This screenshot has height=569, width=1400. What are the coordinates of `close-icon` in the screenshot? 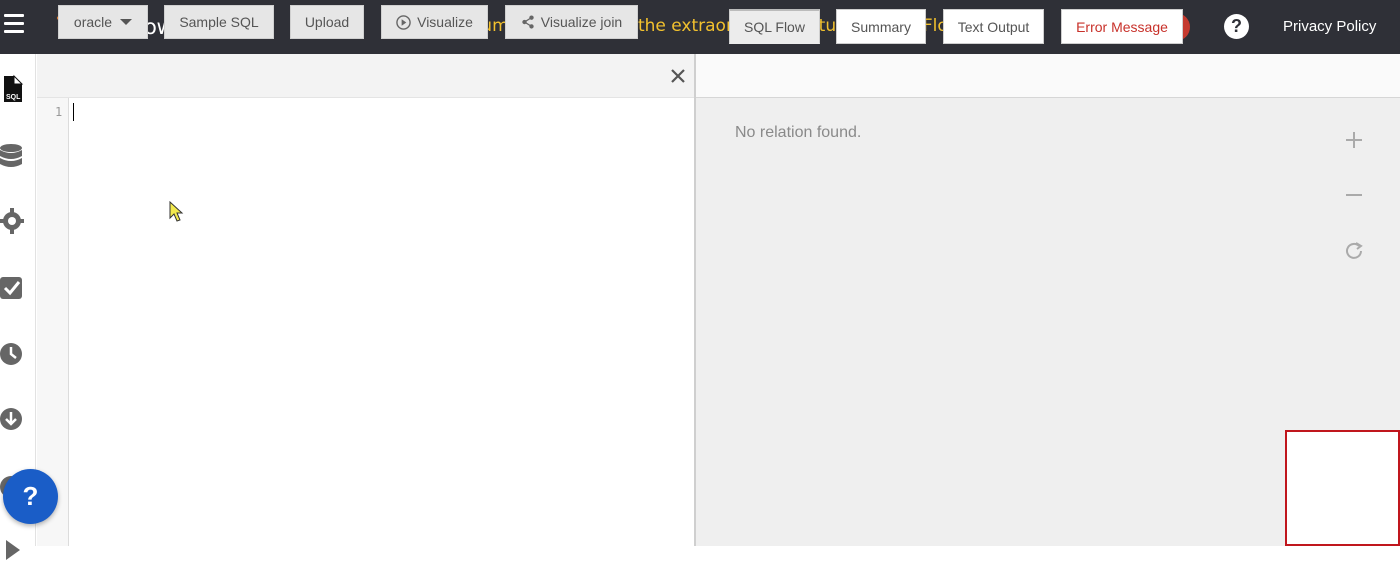 It's located at (678, 76).